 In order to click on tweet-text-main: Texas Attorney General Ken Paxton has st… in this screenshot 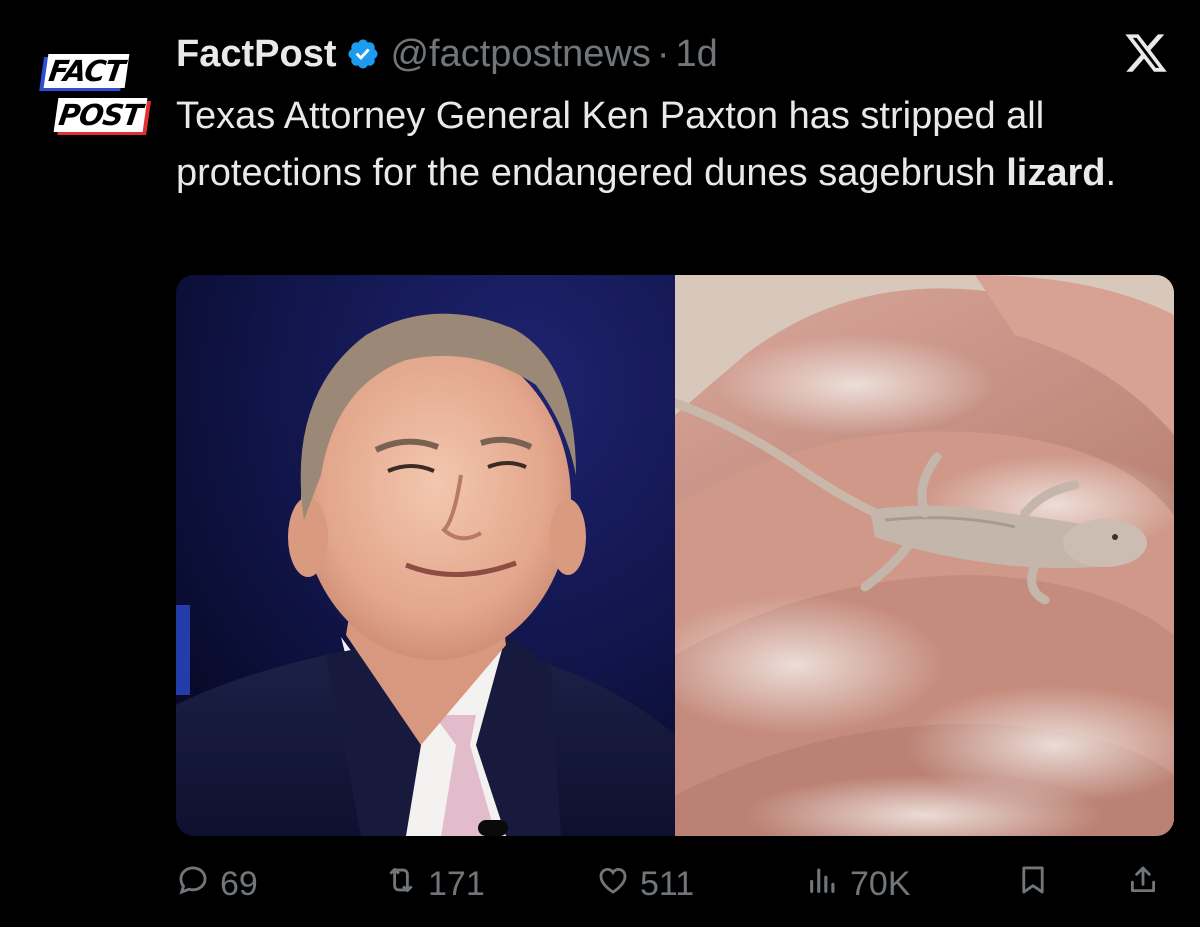, I will do `click(610, 144)`.